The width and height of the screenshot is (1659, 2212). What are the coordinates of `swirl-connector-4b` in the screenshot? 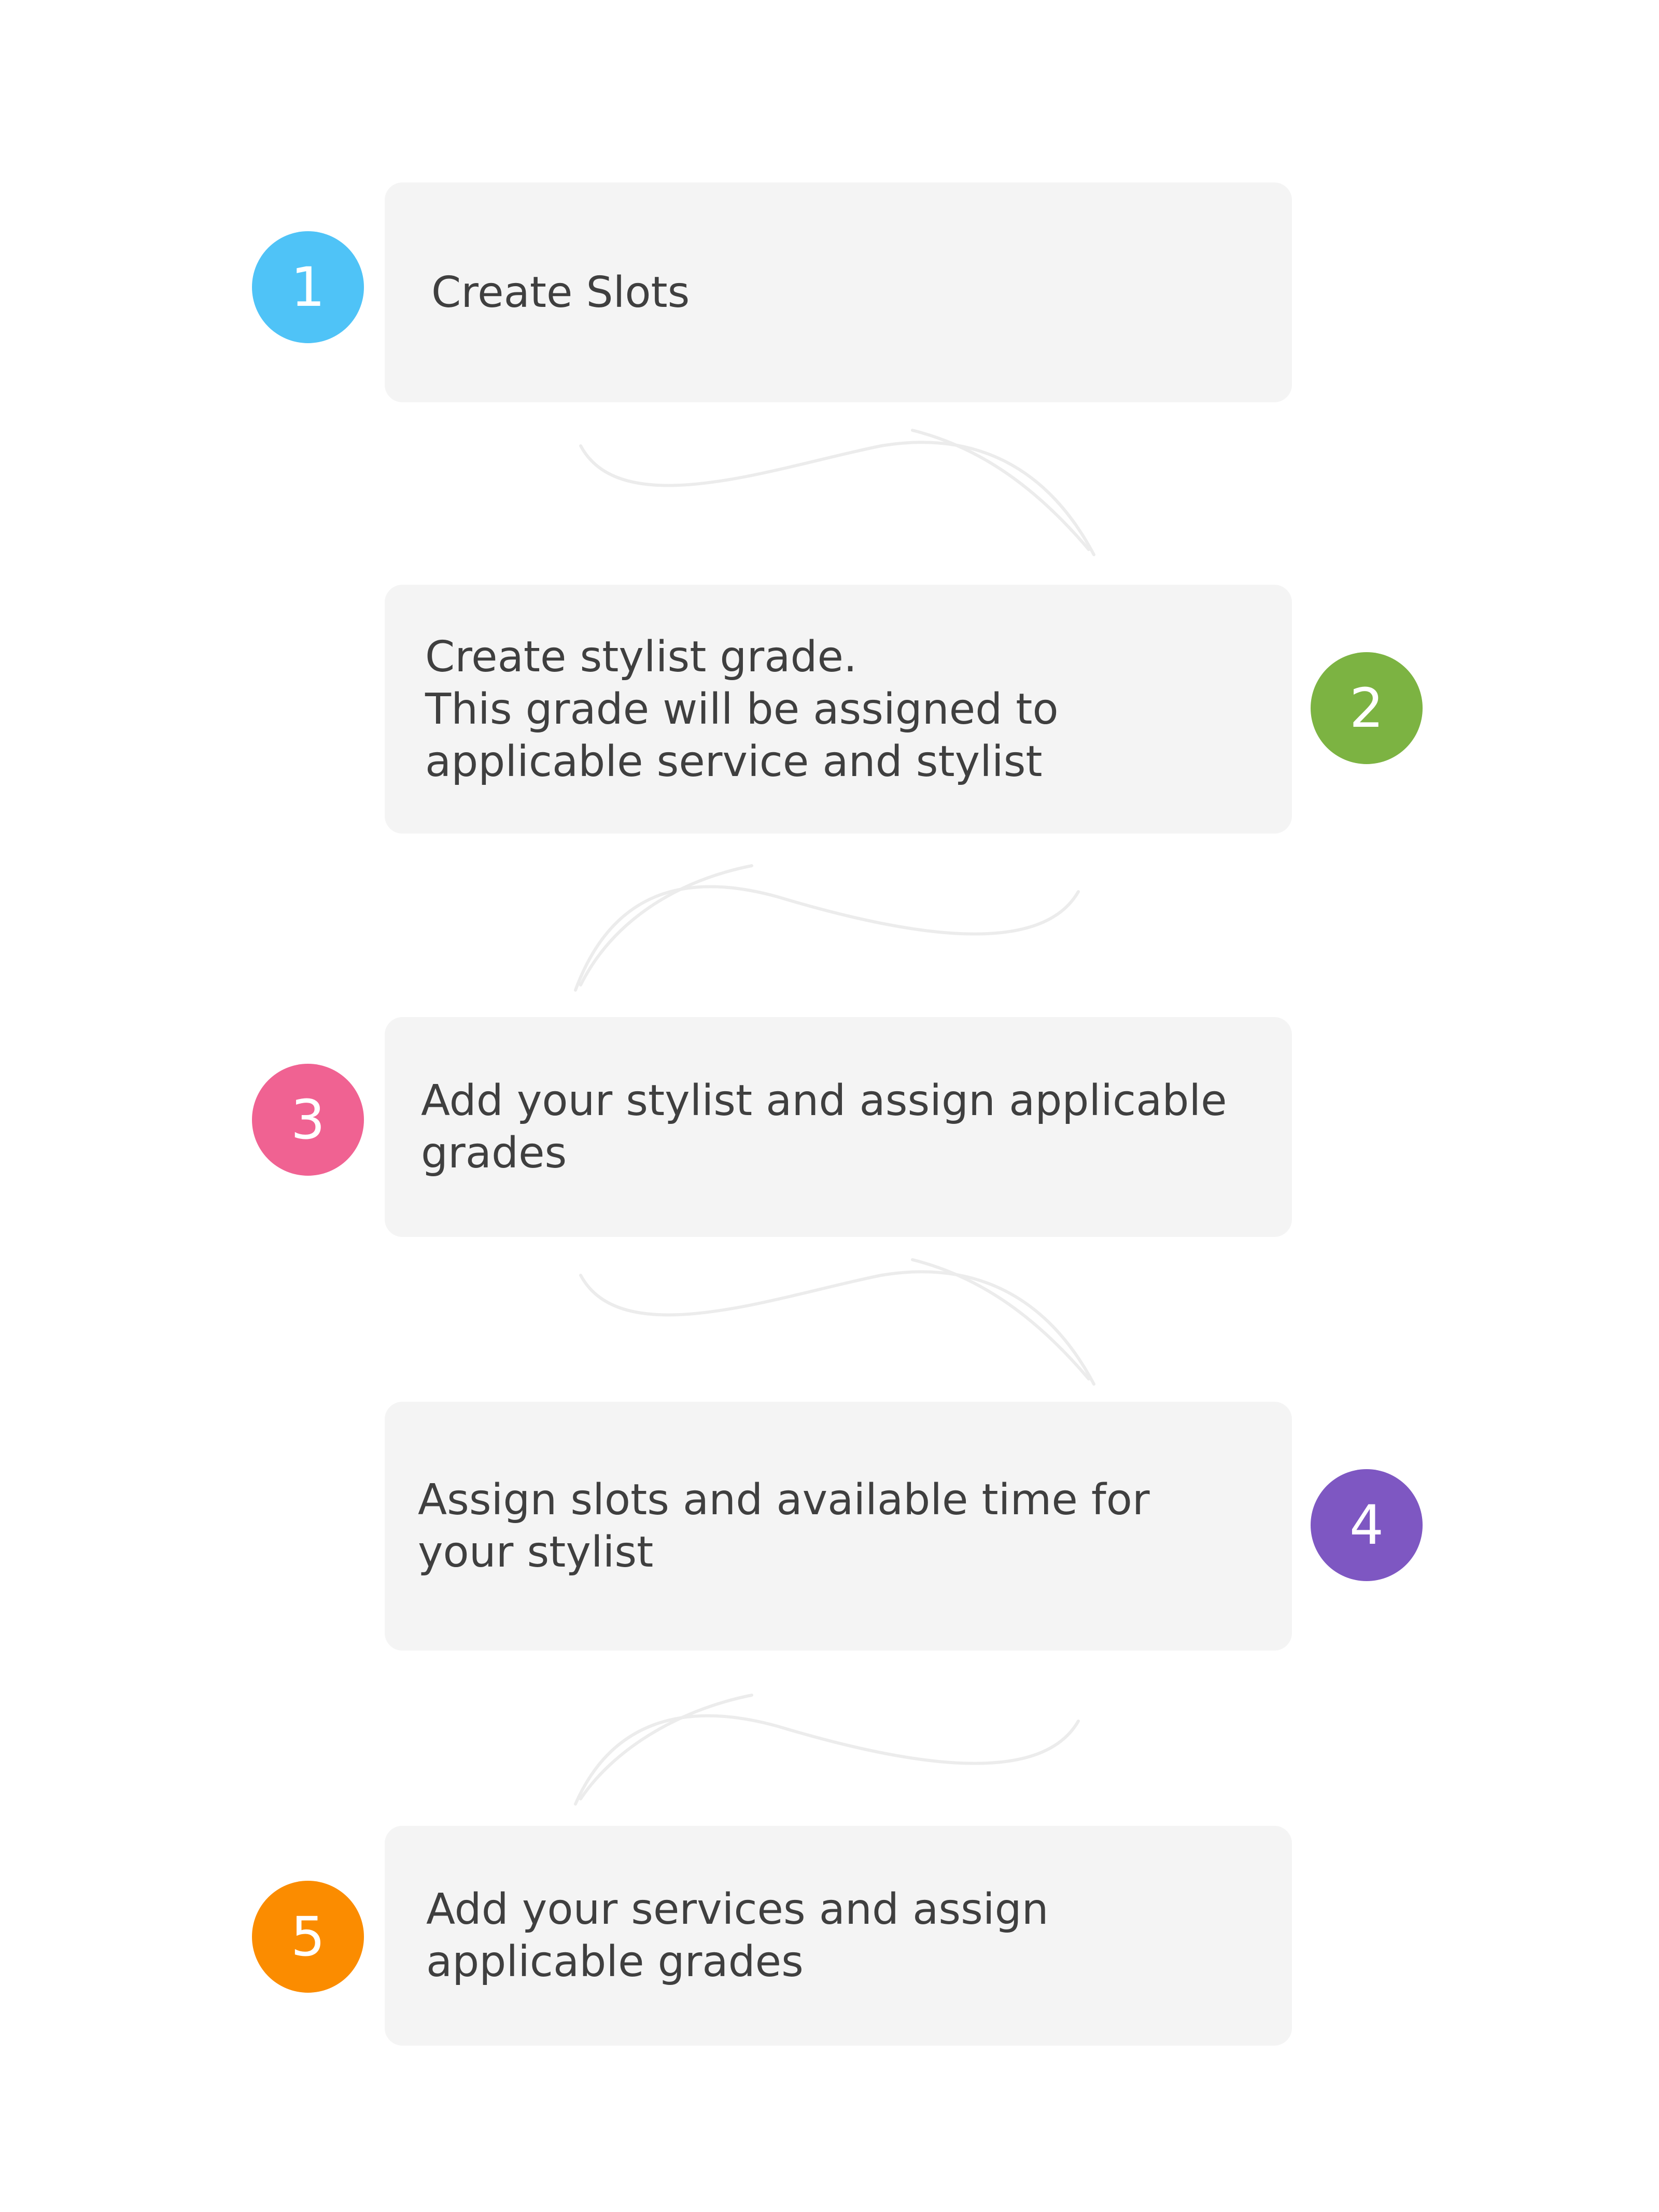 It's located at (666, 1747).